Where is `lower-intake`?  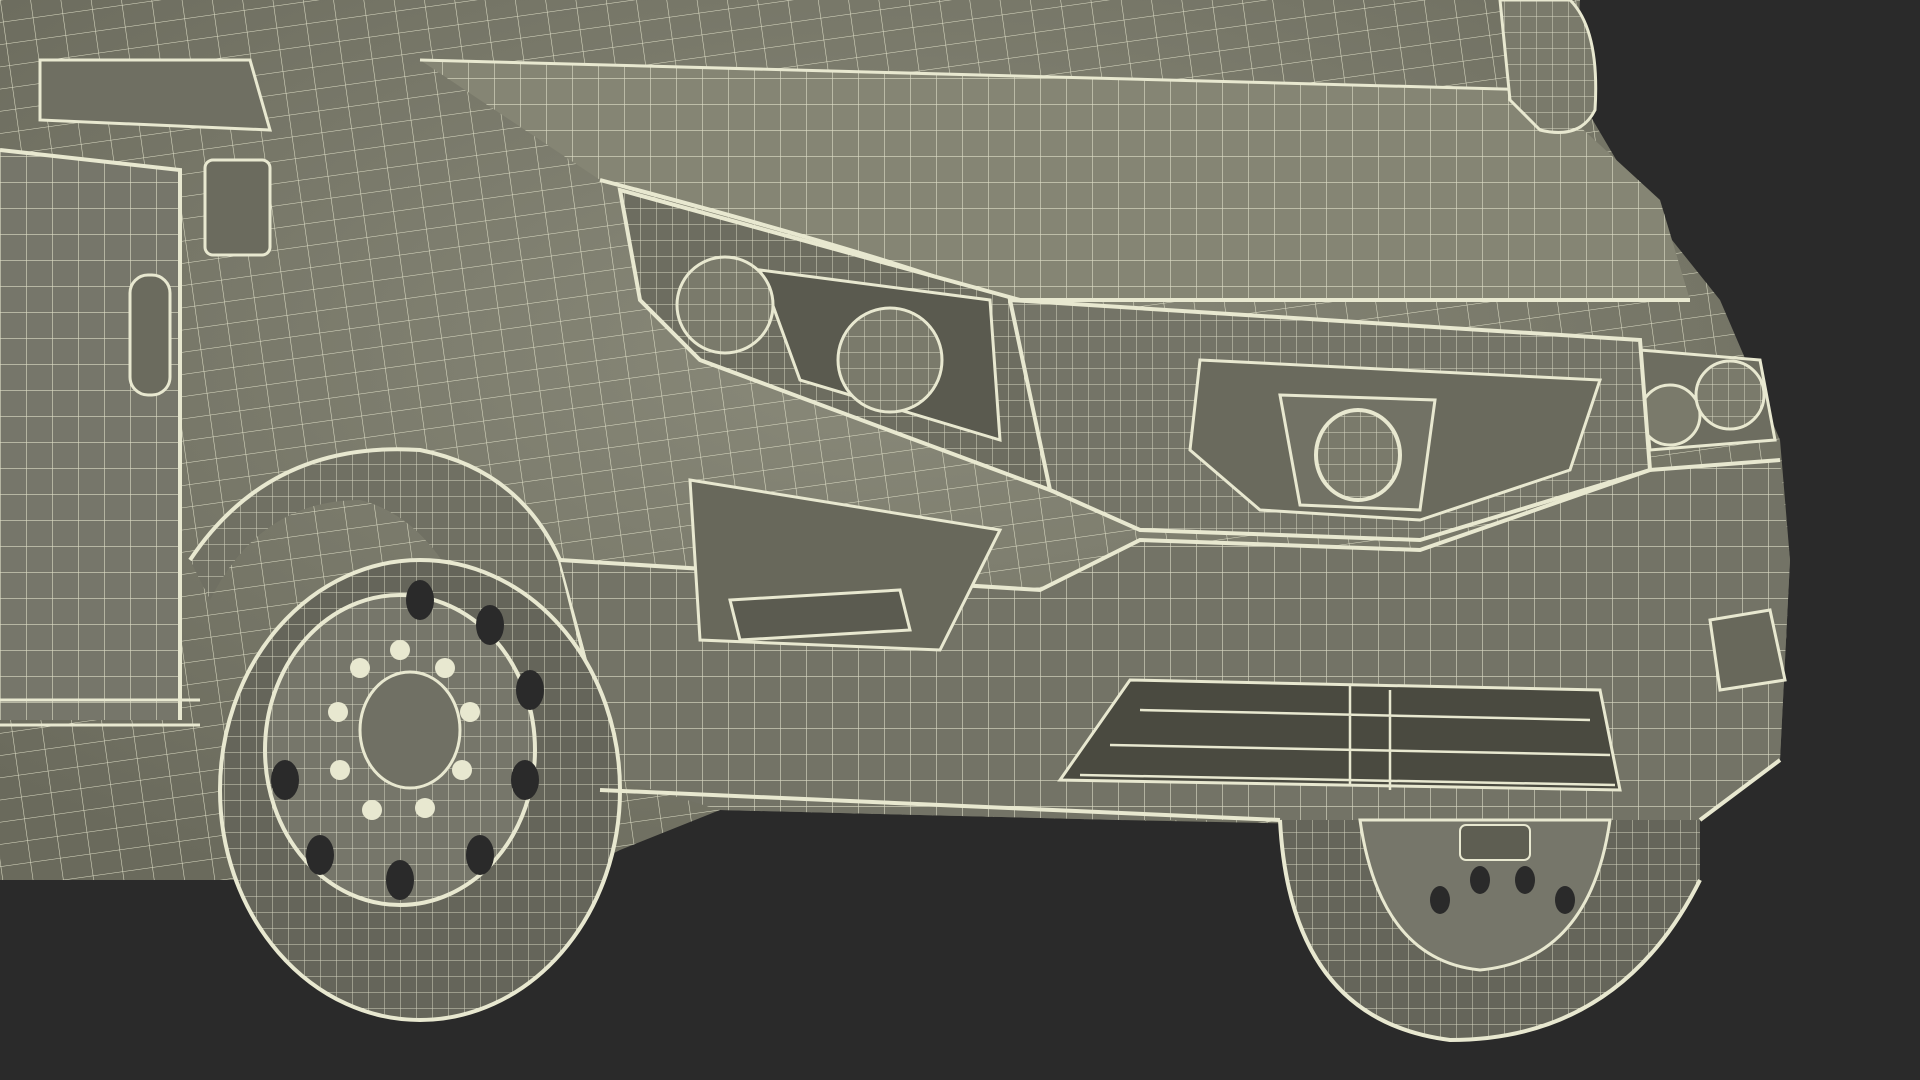
lower-intake is located at coordinates (1339, 735).